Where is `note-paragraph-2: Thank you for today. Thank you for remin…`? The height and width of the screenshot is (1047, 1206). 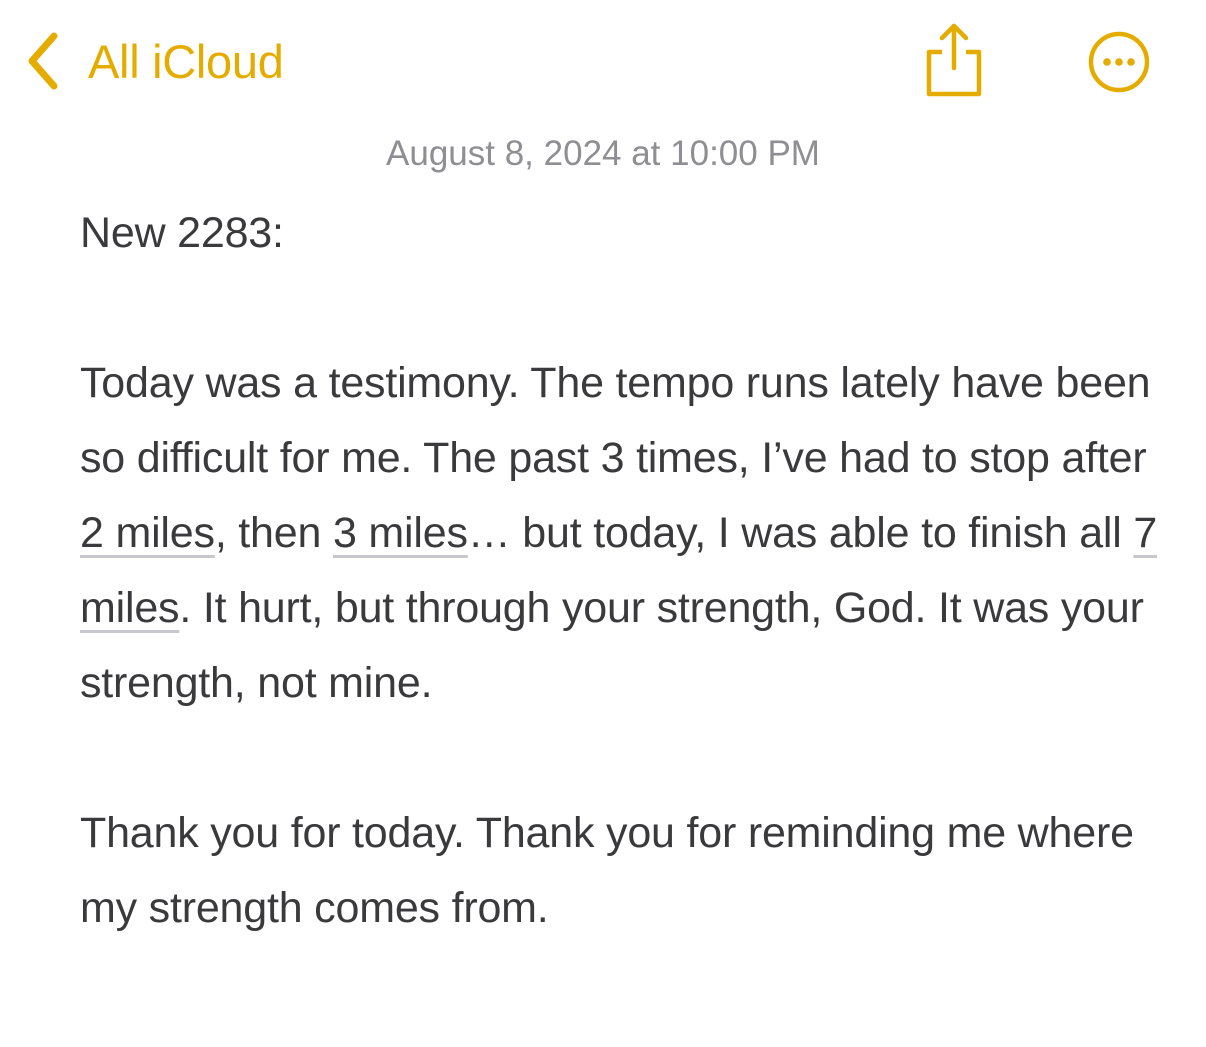
note-paragraph-2: Thank you for today. Thank you for remin… is located at coordinates (607, 870).